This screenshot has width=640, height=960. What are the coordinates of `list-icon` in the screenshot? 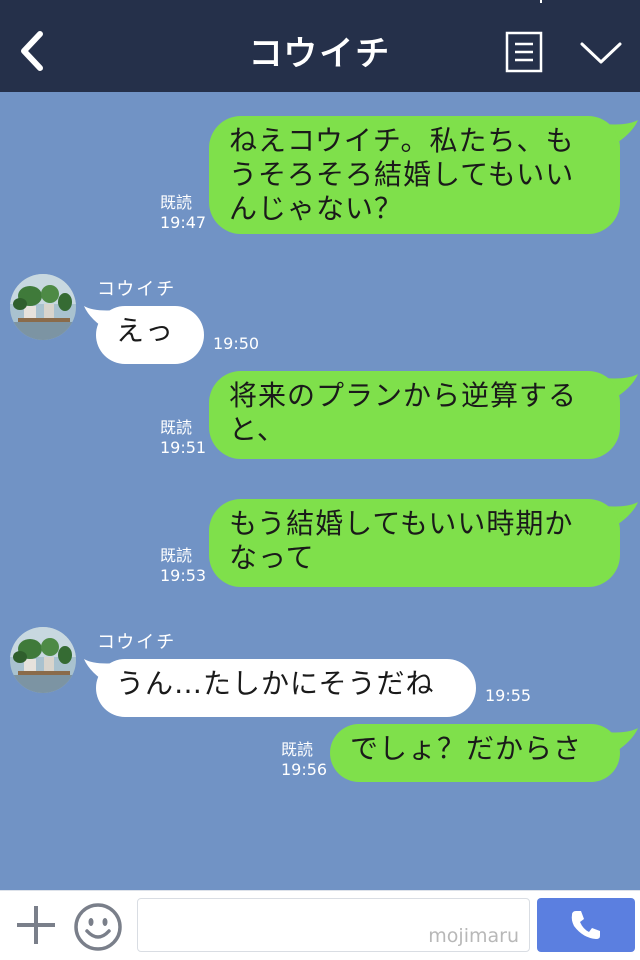 It's located at (524, 52).